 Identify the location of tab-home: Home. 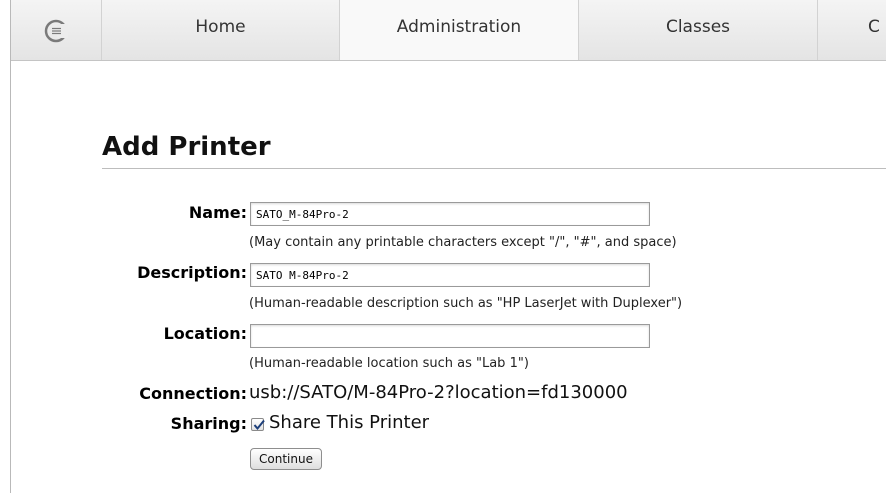
(221, 30).